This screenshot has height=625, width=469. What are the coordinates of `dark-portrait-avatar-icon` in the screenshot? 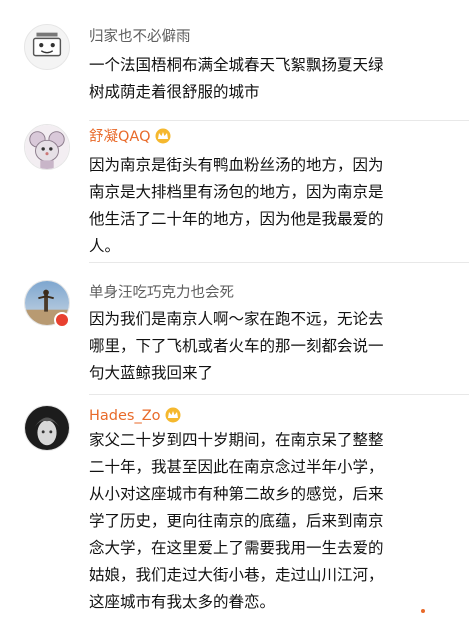 It's located at (47, 428).